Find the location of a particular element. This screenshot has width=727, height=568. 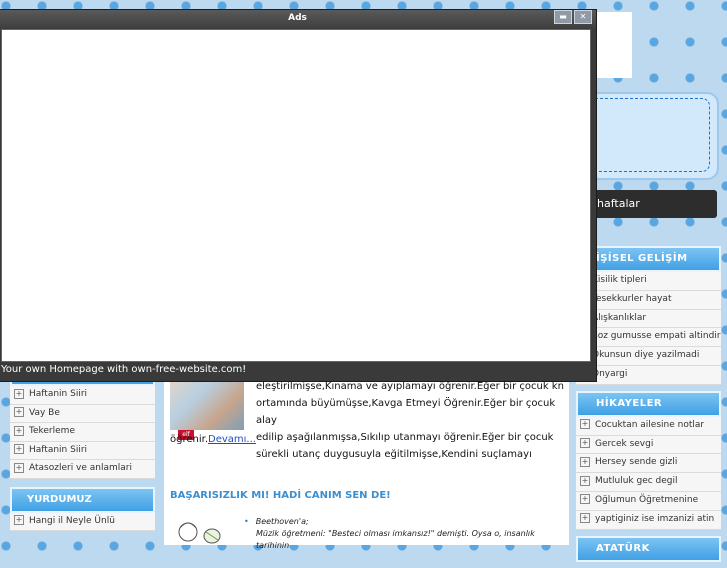

sidebar-link: Önyargi is located at coordinates (648, 375).